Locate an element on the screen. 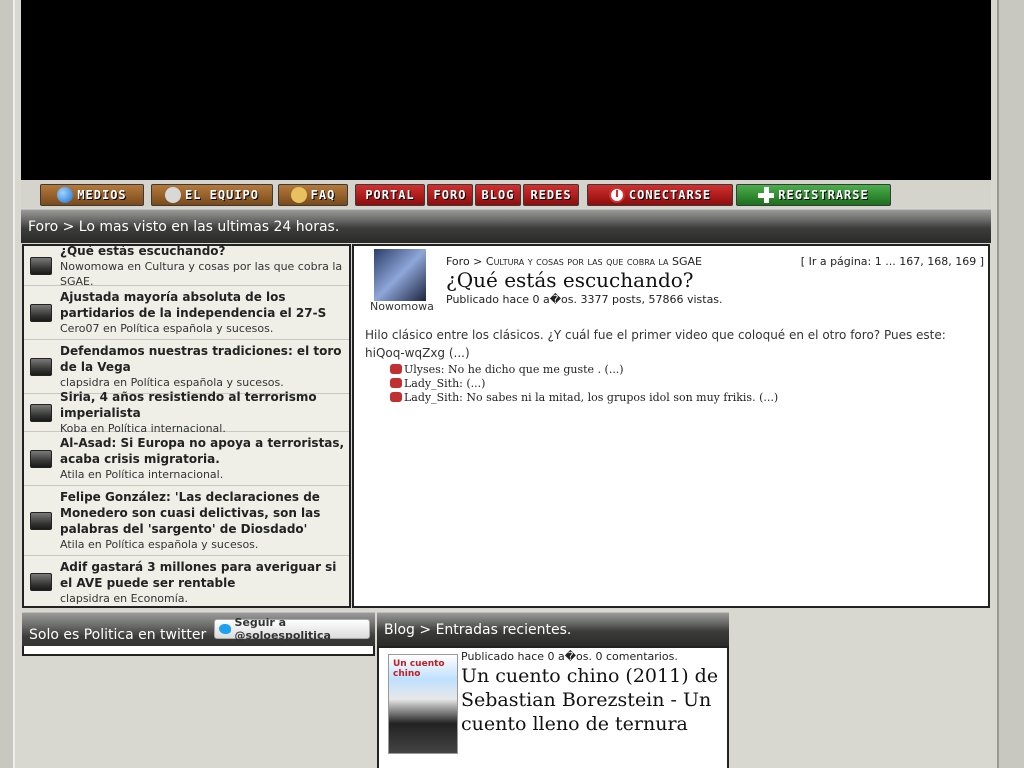  reply-text: Ulyses: No he dicho que me guste . (...) is located at coordinates (514, 369).